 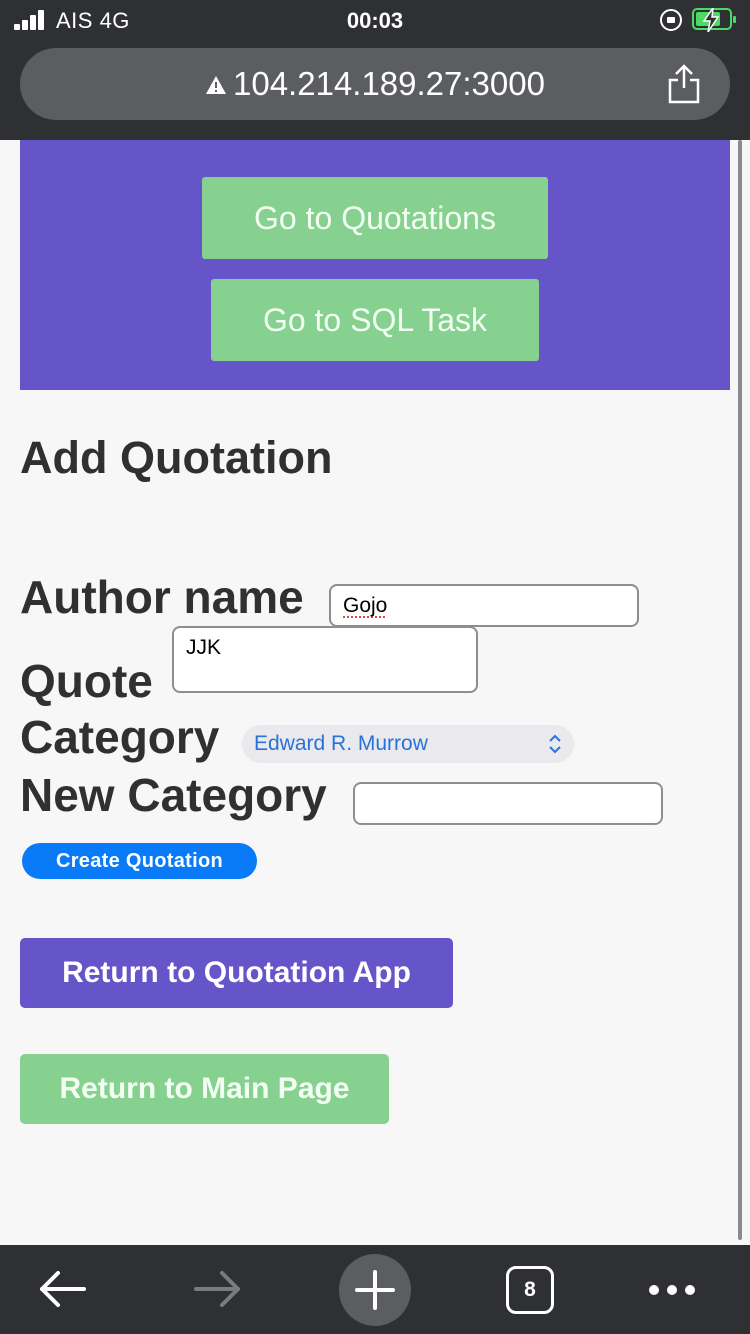 I want to click on status-bar: AIS 4G 00:03, so click(x=375, y=21).